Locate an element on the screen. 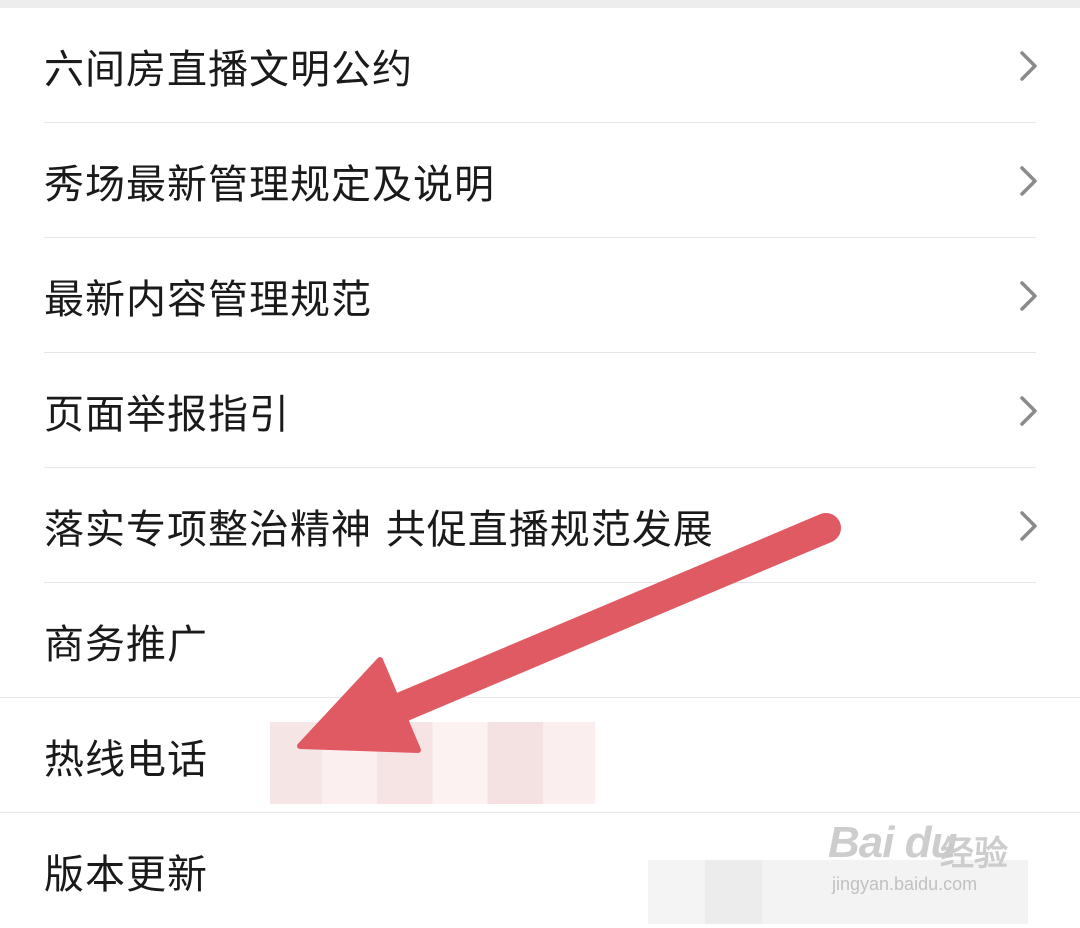 Image resolution: width=1080 pixels, height=928 pixels. menu-item-label: 六间房直播文明公约 is located at coordinates (228, 69).